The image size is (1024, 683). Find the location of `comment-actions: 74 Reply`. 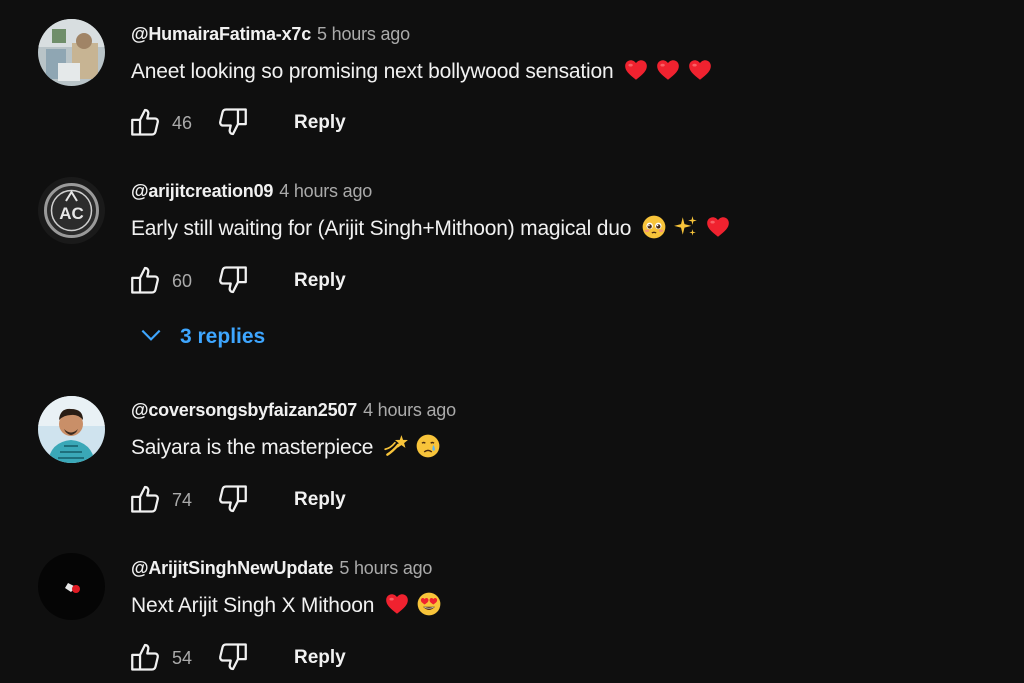

comment-actions: 74 Reply is located at coordinates (278, 500).